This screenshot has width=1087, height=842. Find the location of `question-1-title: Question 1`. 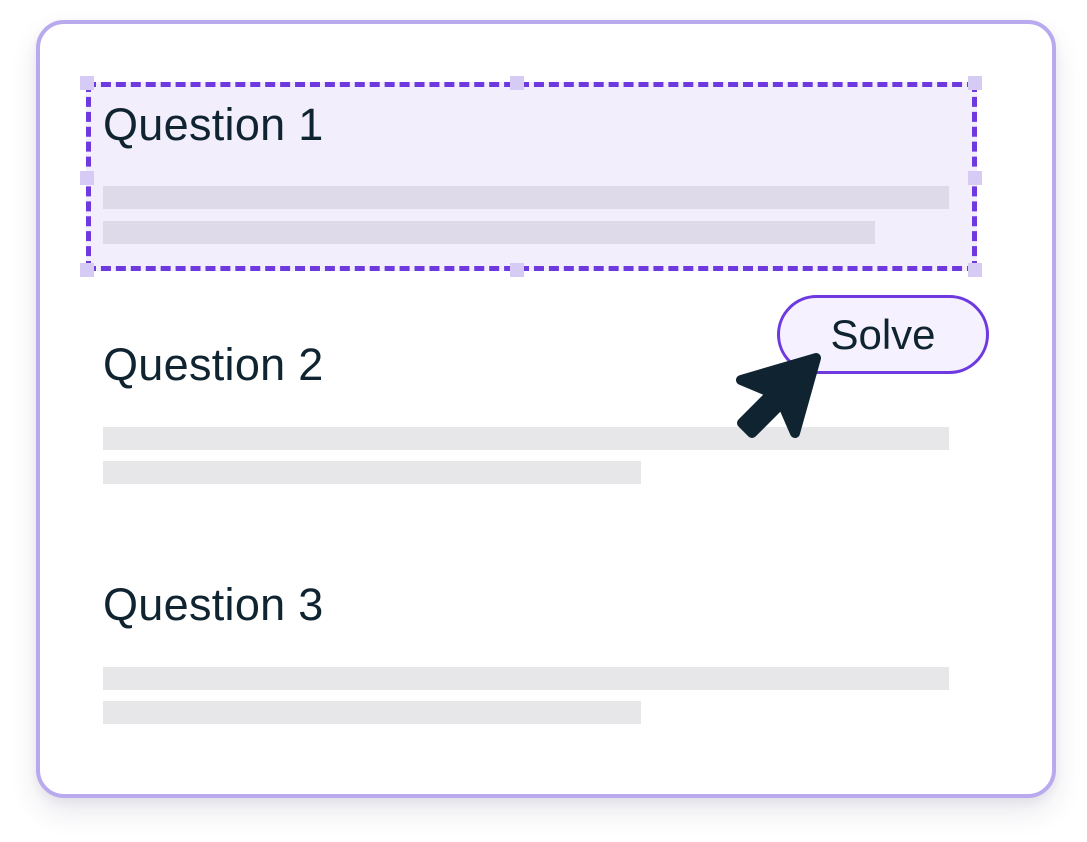

question-1-title: Question 1 is located at coordinates (213, 124).